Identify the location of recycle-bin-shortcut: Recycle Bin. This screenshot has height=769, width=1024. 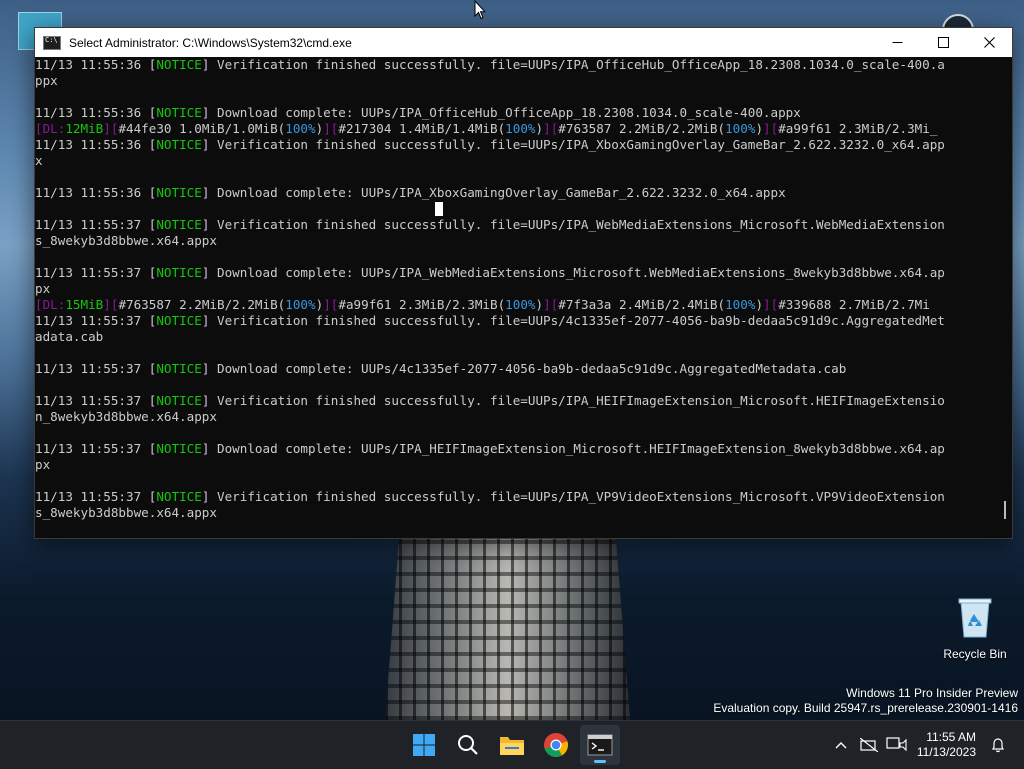
(975, 628).